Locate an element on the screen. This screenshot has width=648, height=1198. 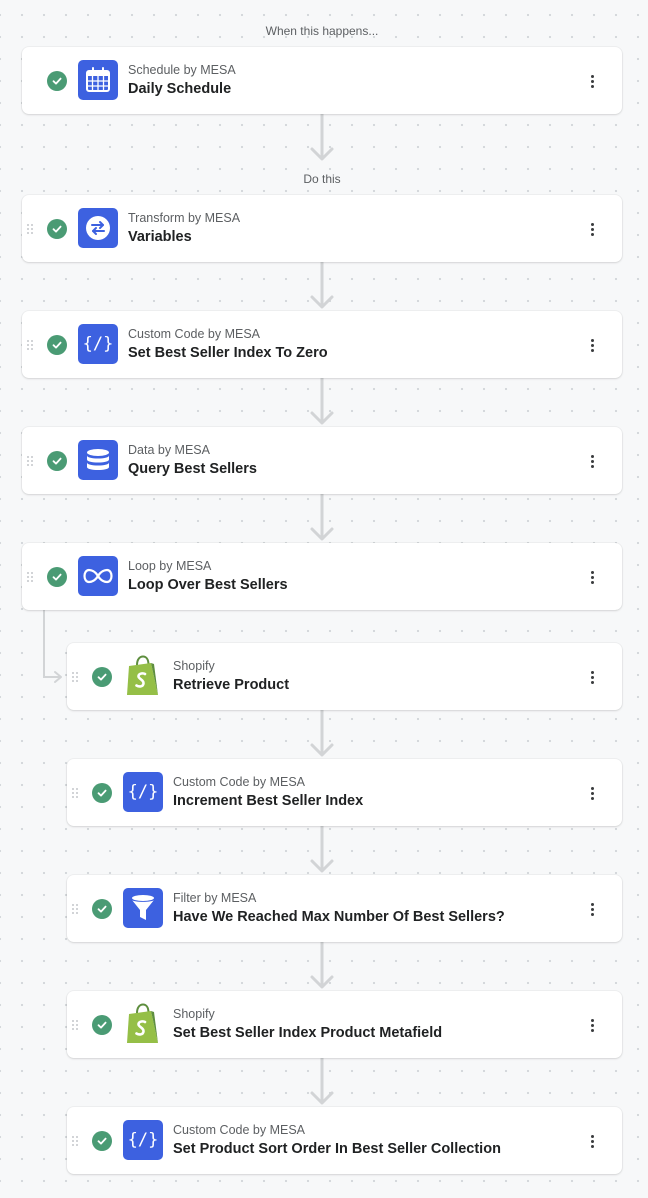
step-title: Loop Over Best Sellers is located at coordinates (208, 585).